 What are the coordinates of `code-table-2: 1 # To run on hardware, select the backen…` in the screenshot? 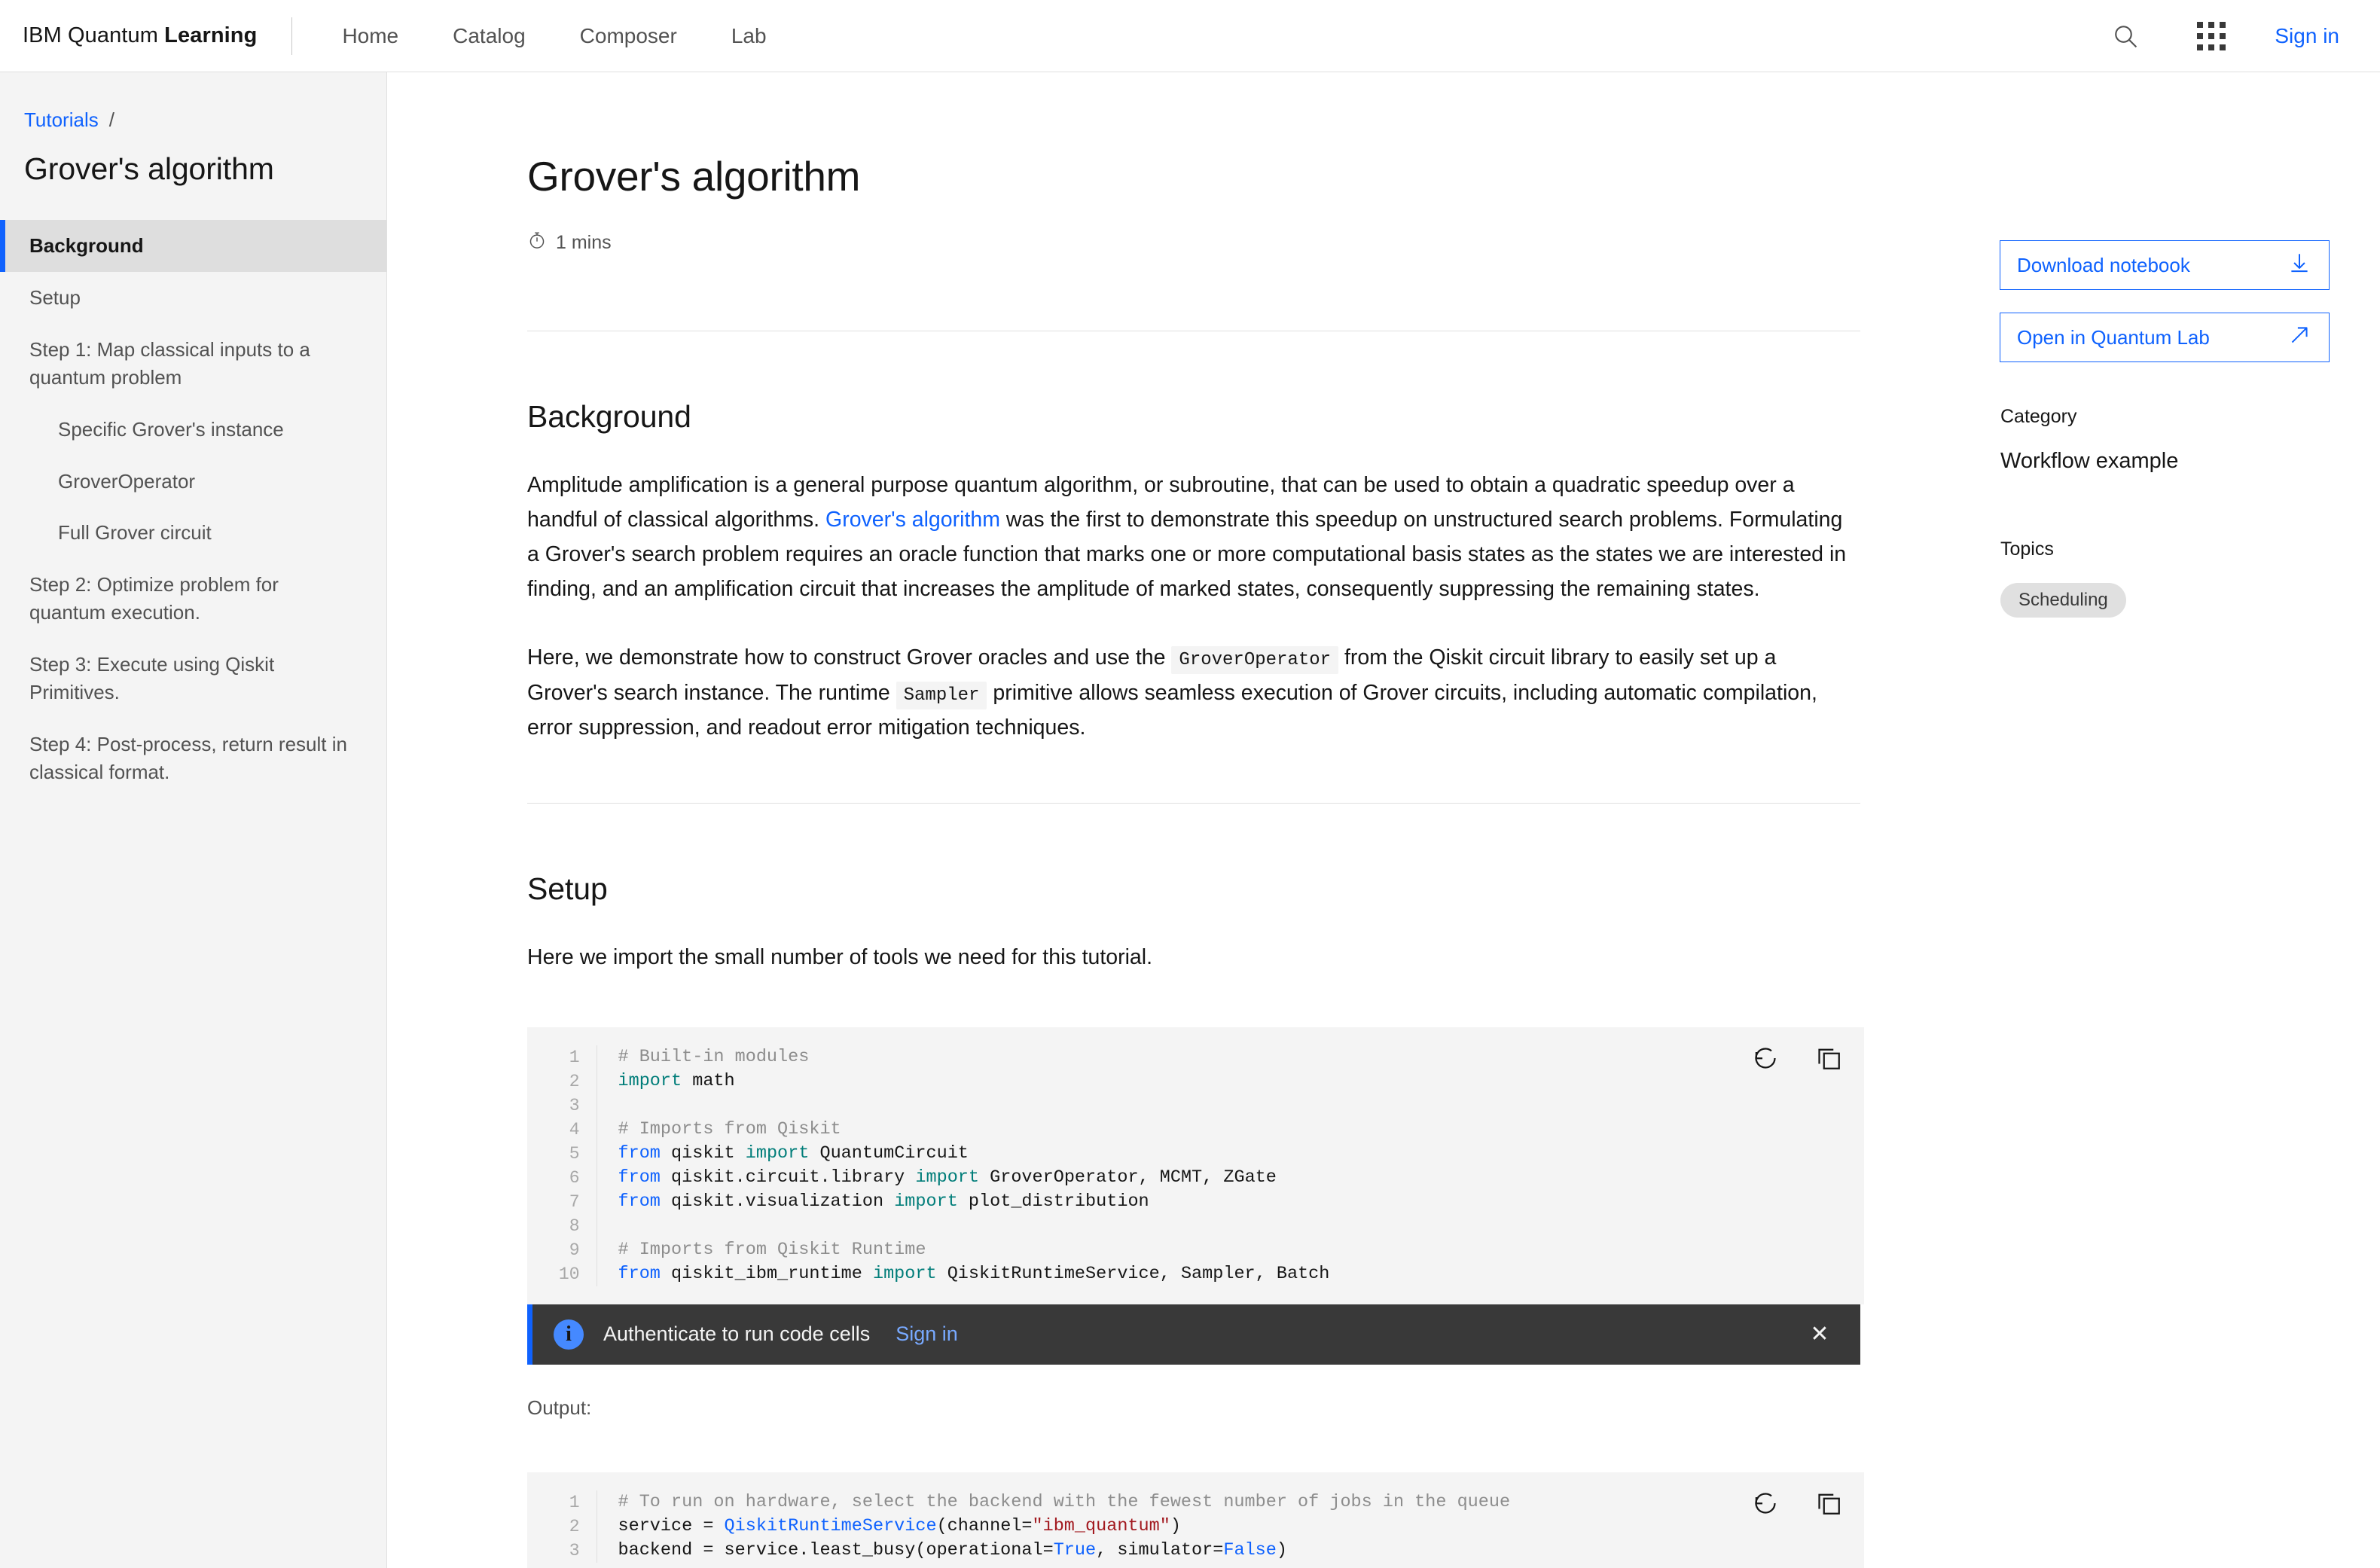 It's located at (1195, 1527).